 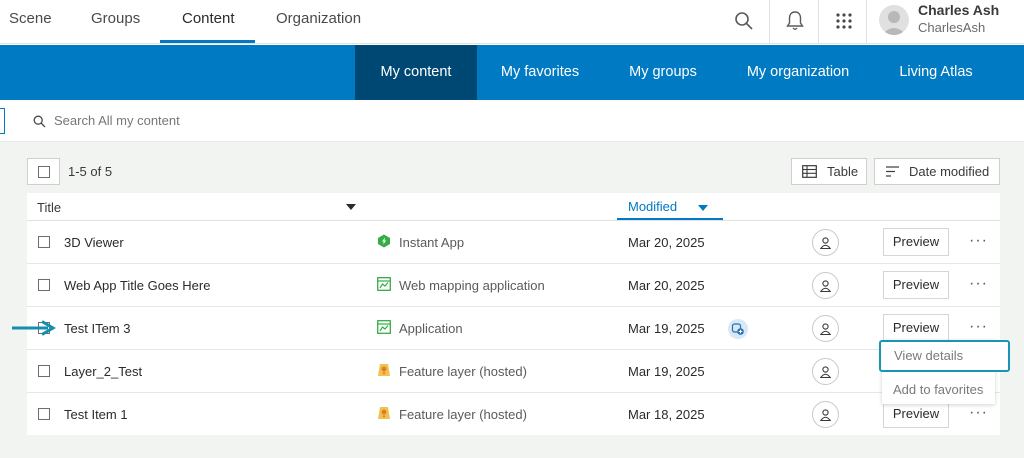 I want to click on item-title: Layer_2_Test, so click(x=103, y=371).